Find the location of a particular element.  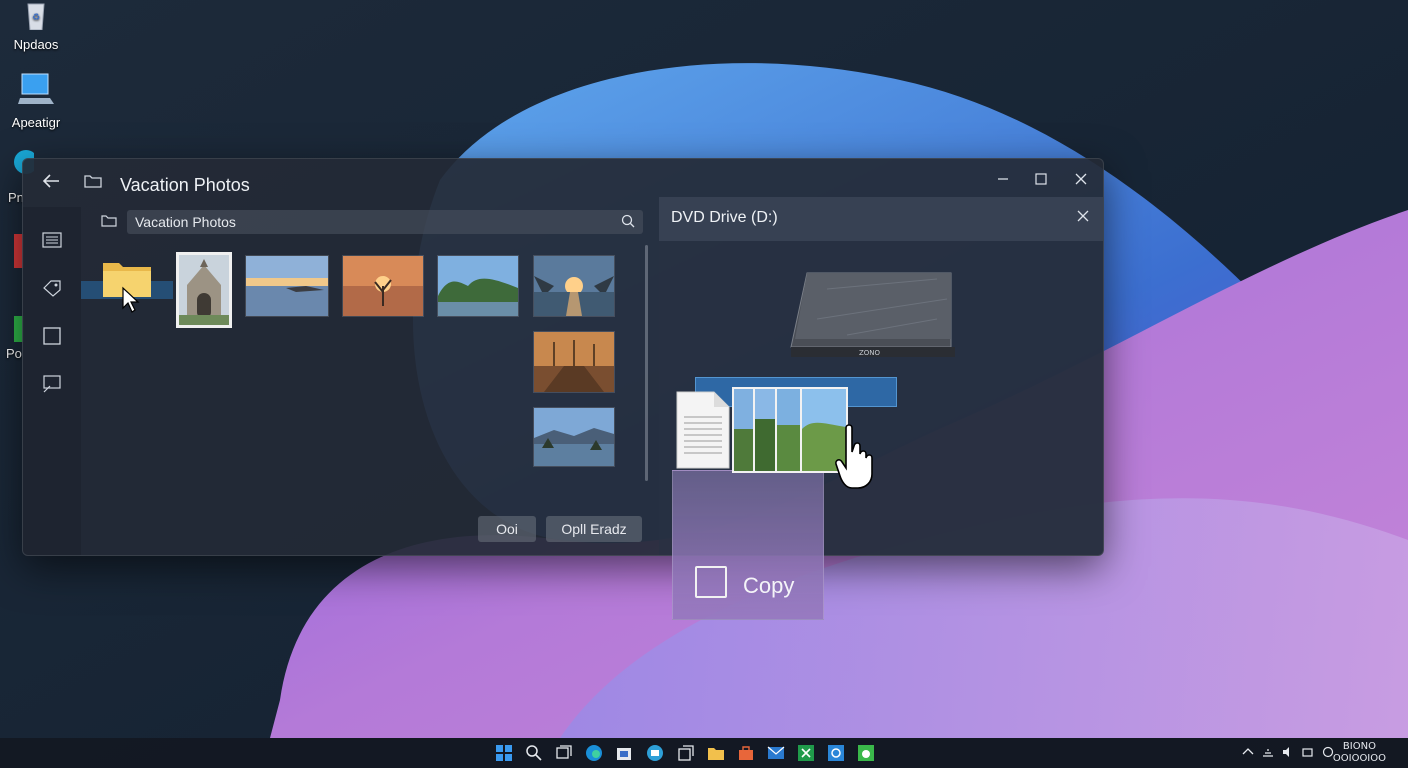

outlook-icon is located at coordinates (836, 753).